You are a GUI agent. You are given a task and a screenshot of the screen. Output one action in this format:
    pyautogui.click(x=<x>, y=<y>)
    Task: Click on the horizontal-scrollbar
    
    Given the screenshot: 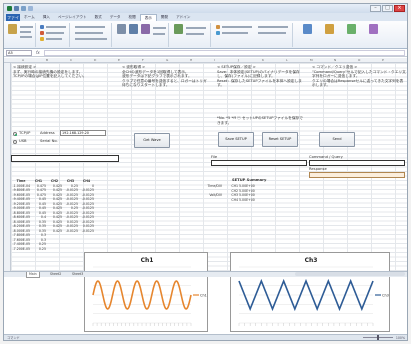 What is the action you would take?
    pyautogui.click(x=350, y=274)
    